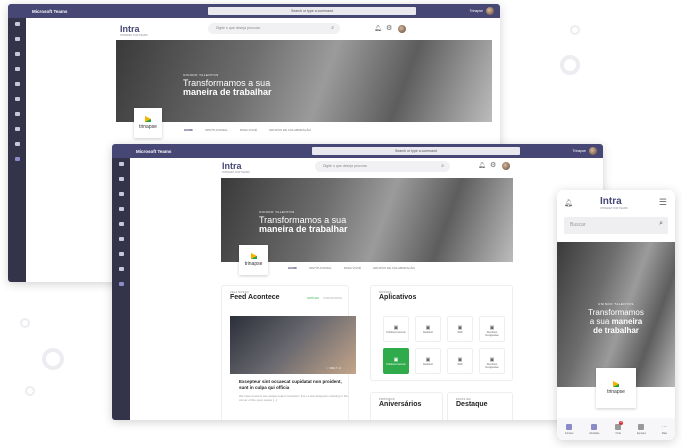  What do you see at coordinates (641, 429) in the screenshot?
I see `nav-equipes: Equipes` at bounding box center [641, 429].